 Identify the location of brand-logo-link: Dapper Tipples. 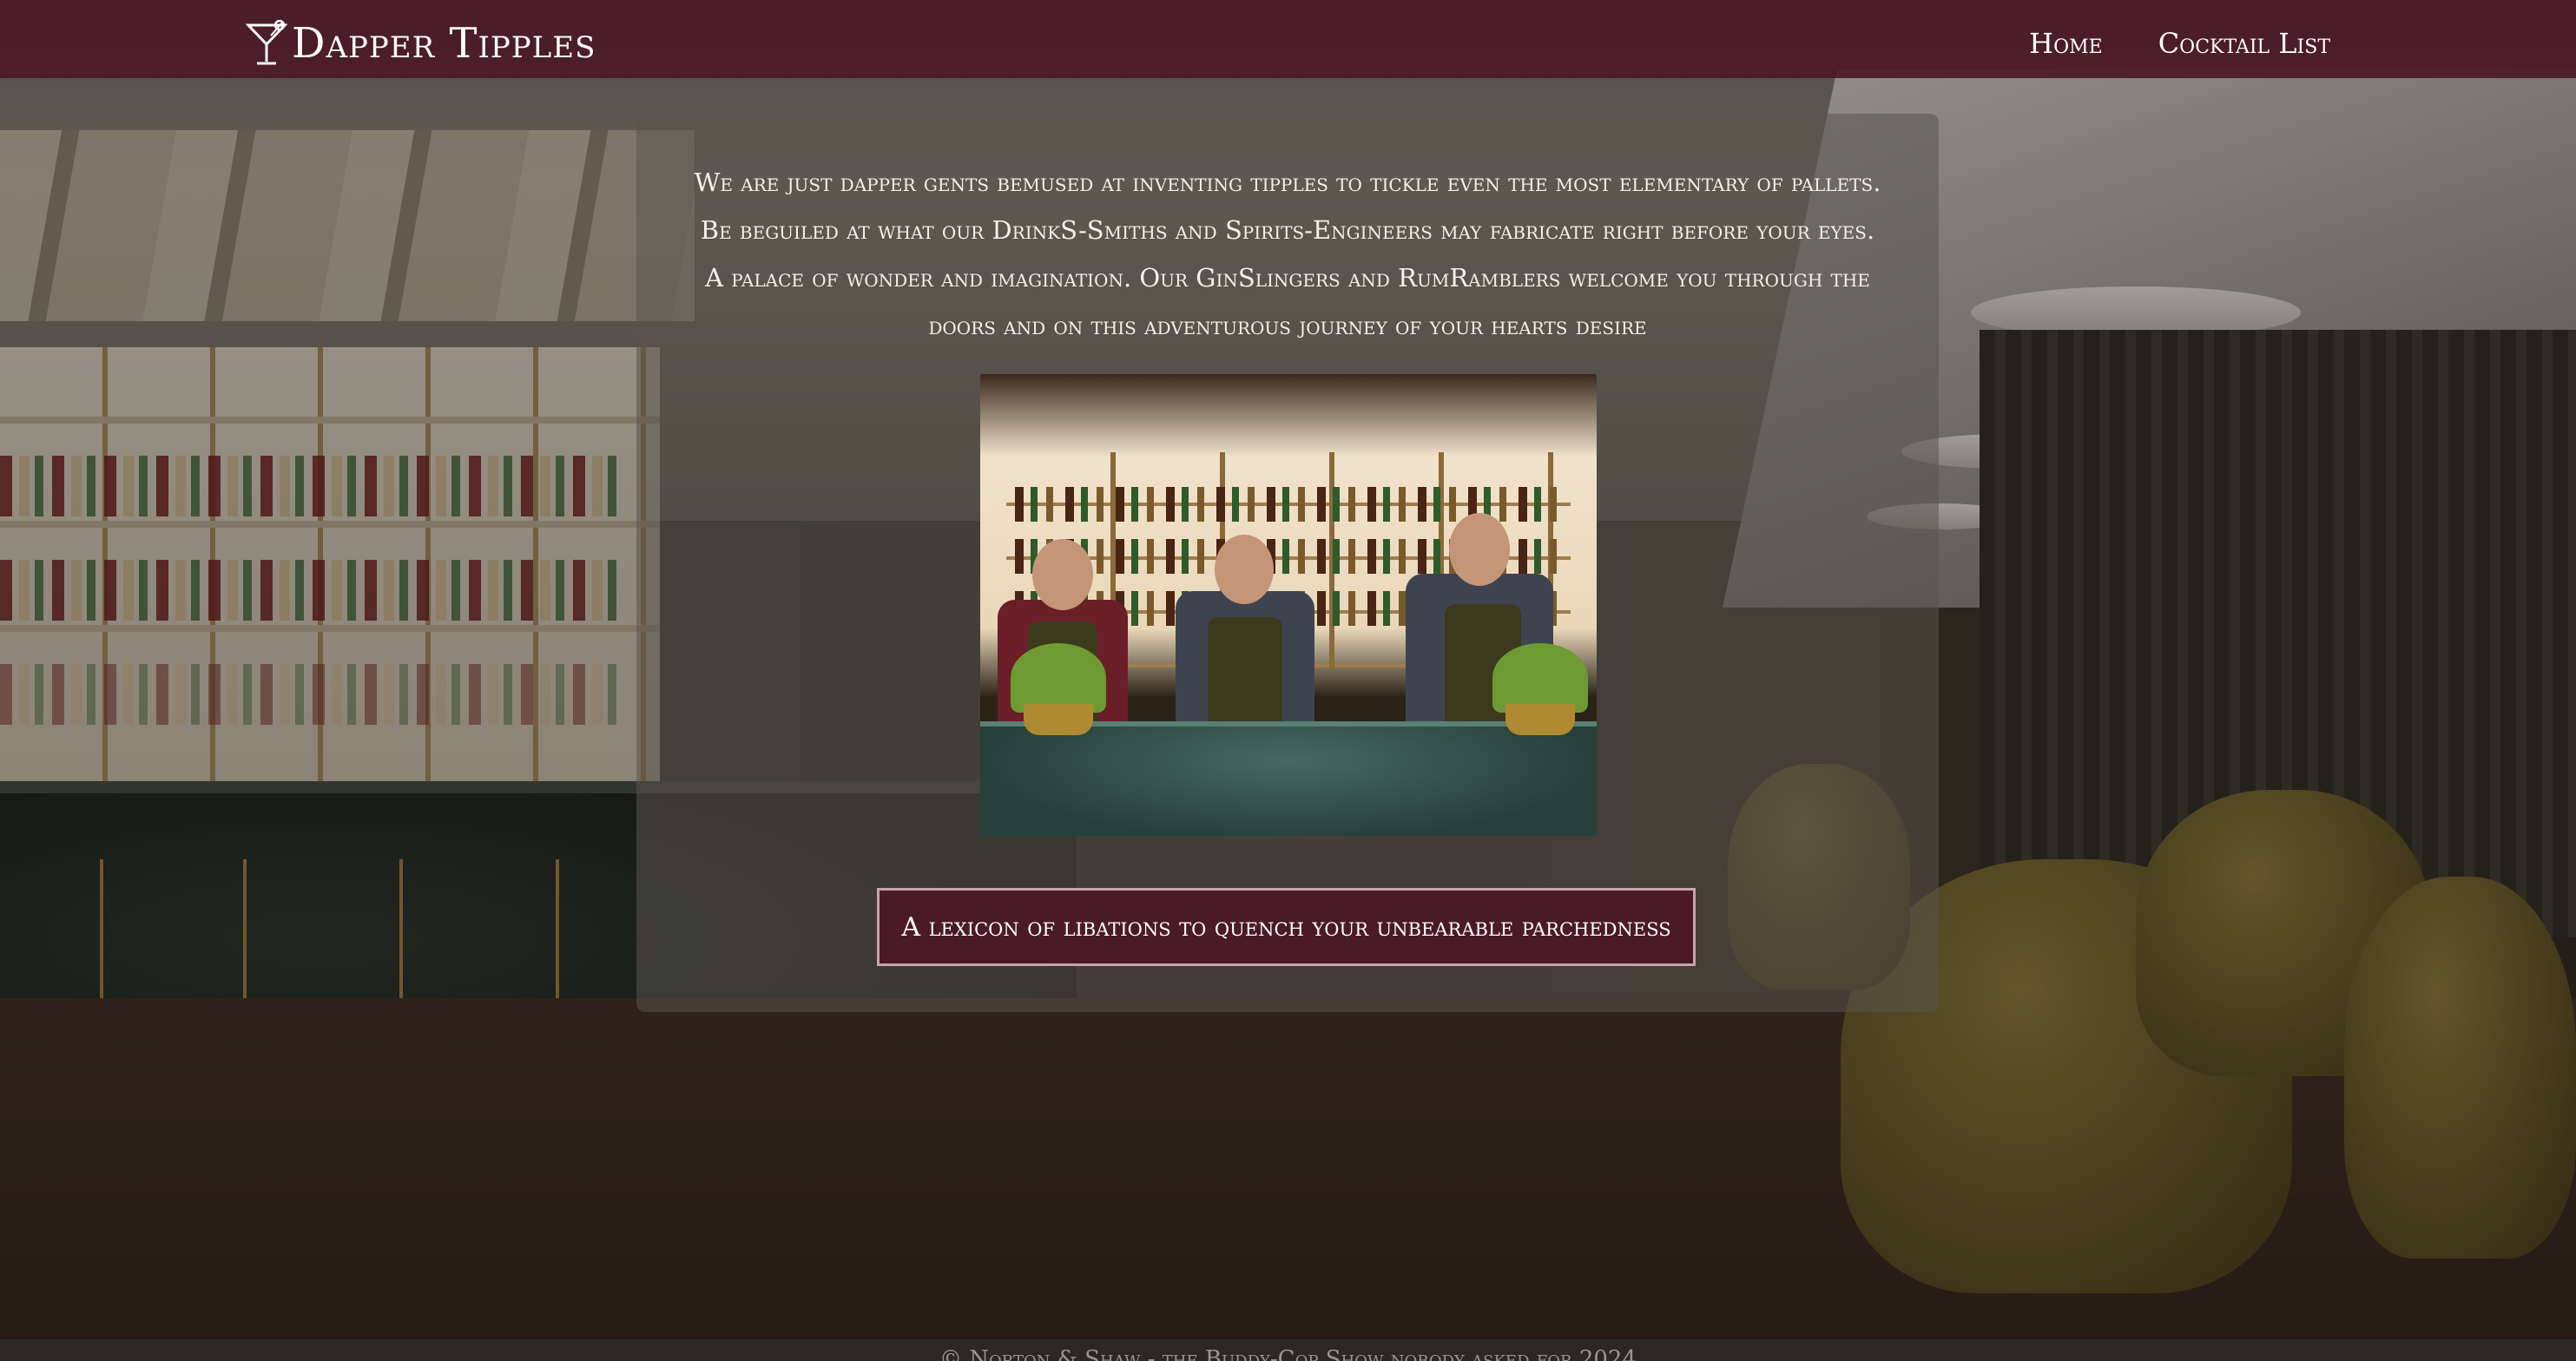
(420, 43).